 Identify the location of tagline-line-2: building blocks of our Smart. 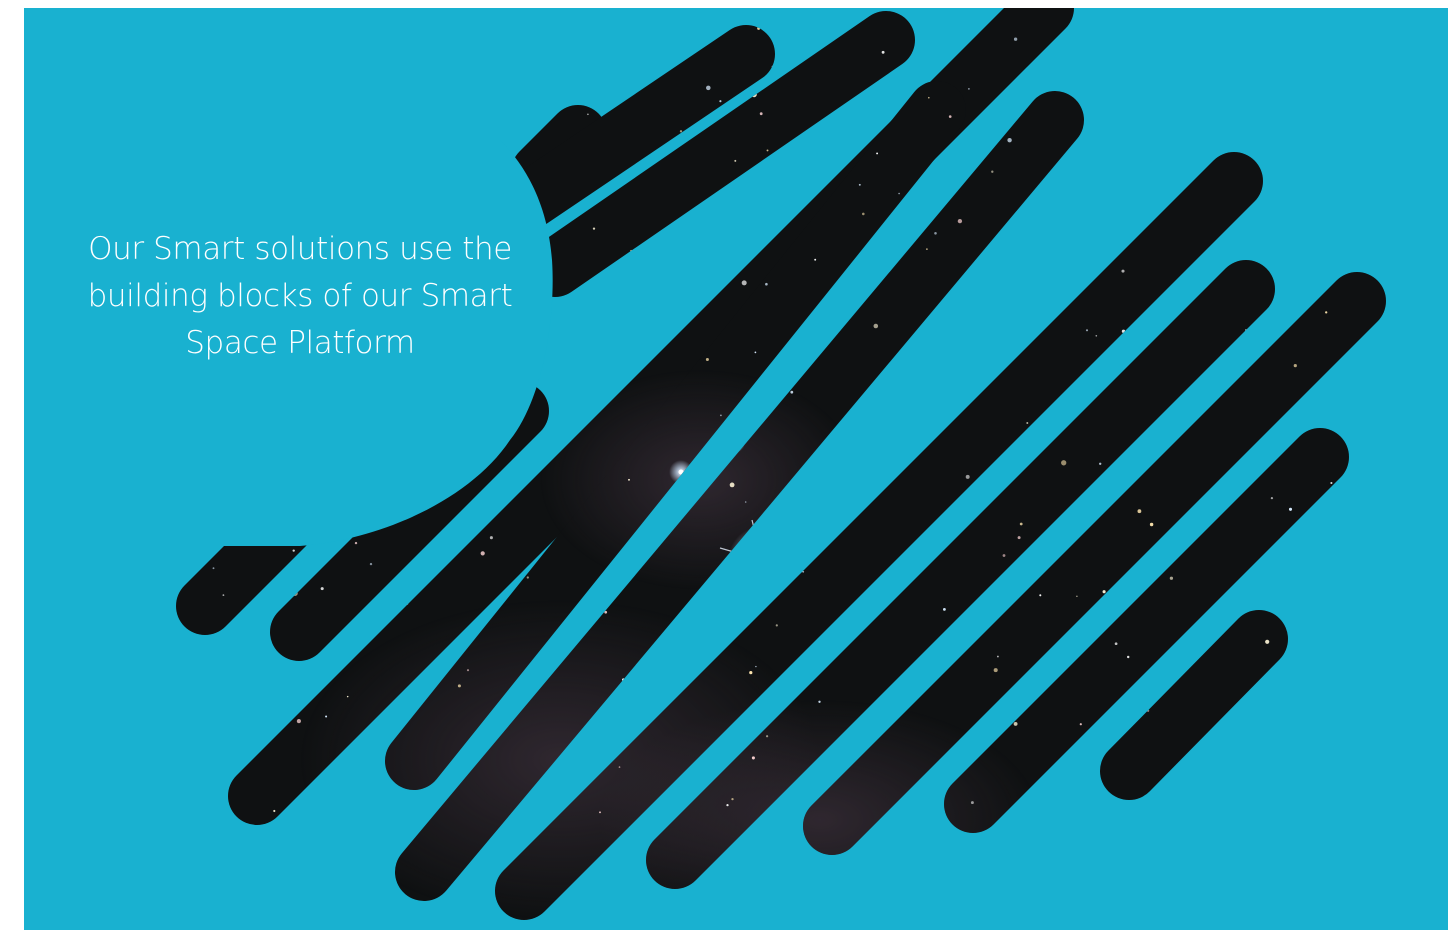
(300, 296).